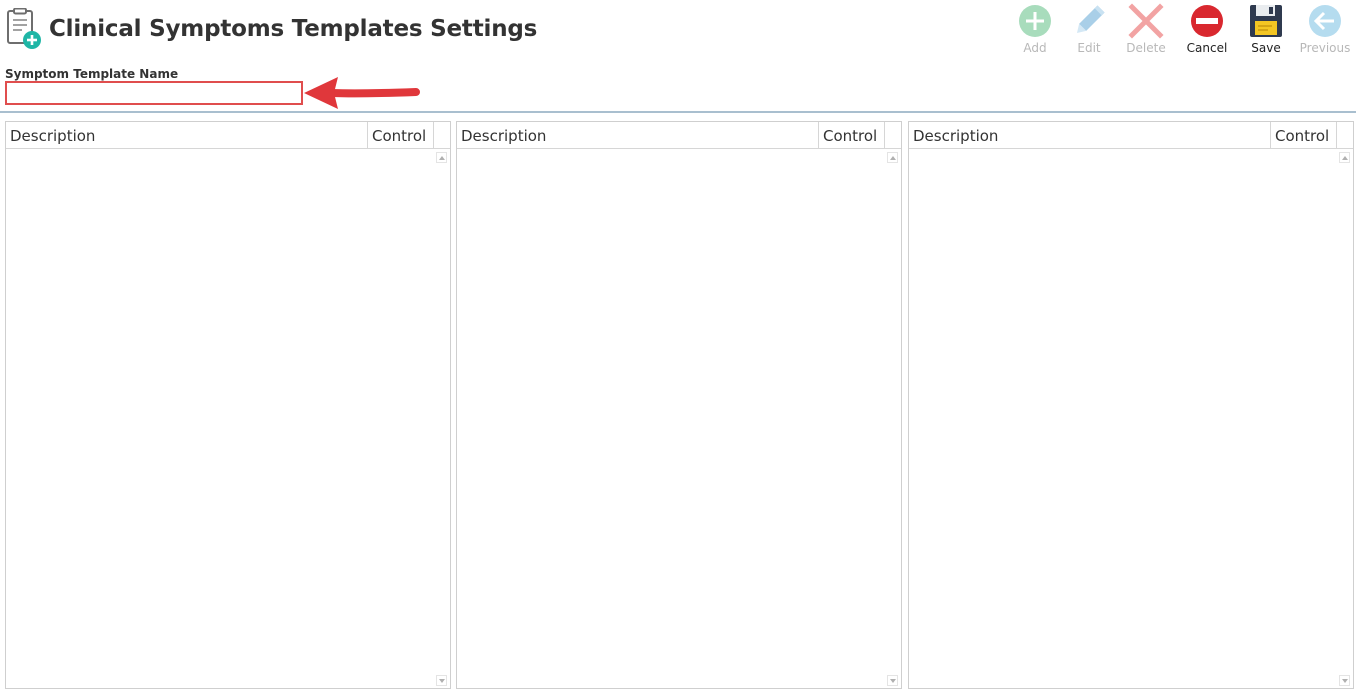 The width and height of the screenshot is (1360, 693). Describe the element at coordinates (1266, 21) in the screenshot. I see `floppy-disk-icon` at that location.